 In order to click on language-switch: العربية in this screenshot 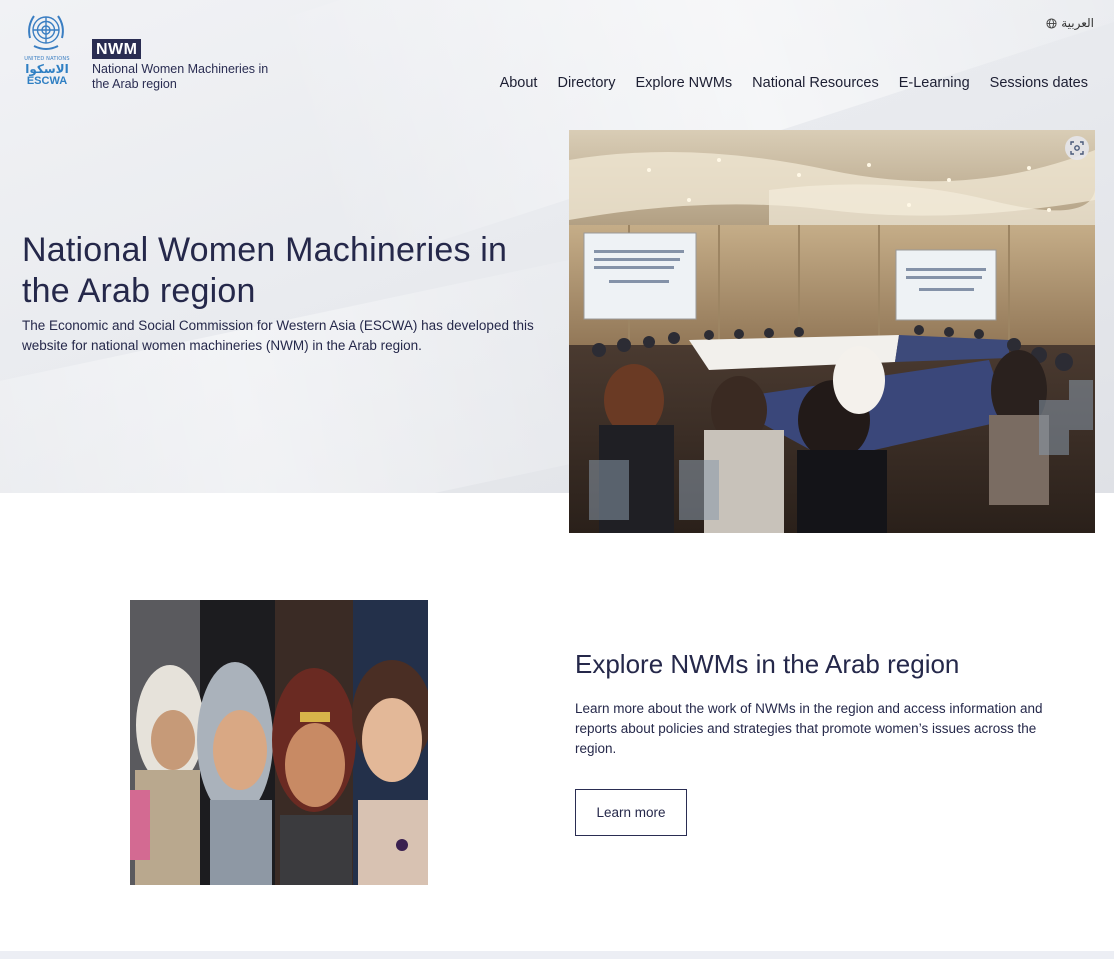, I will do `click(1070, 23)`.